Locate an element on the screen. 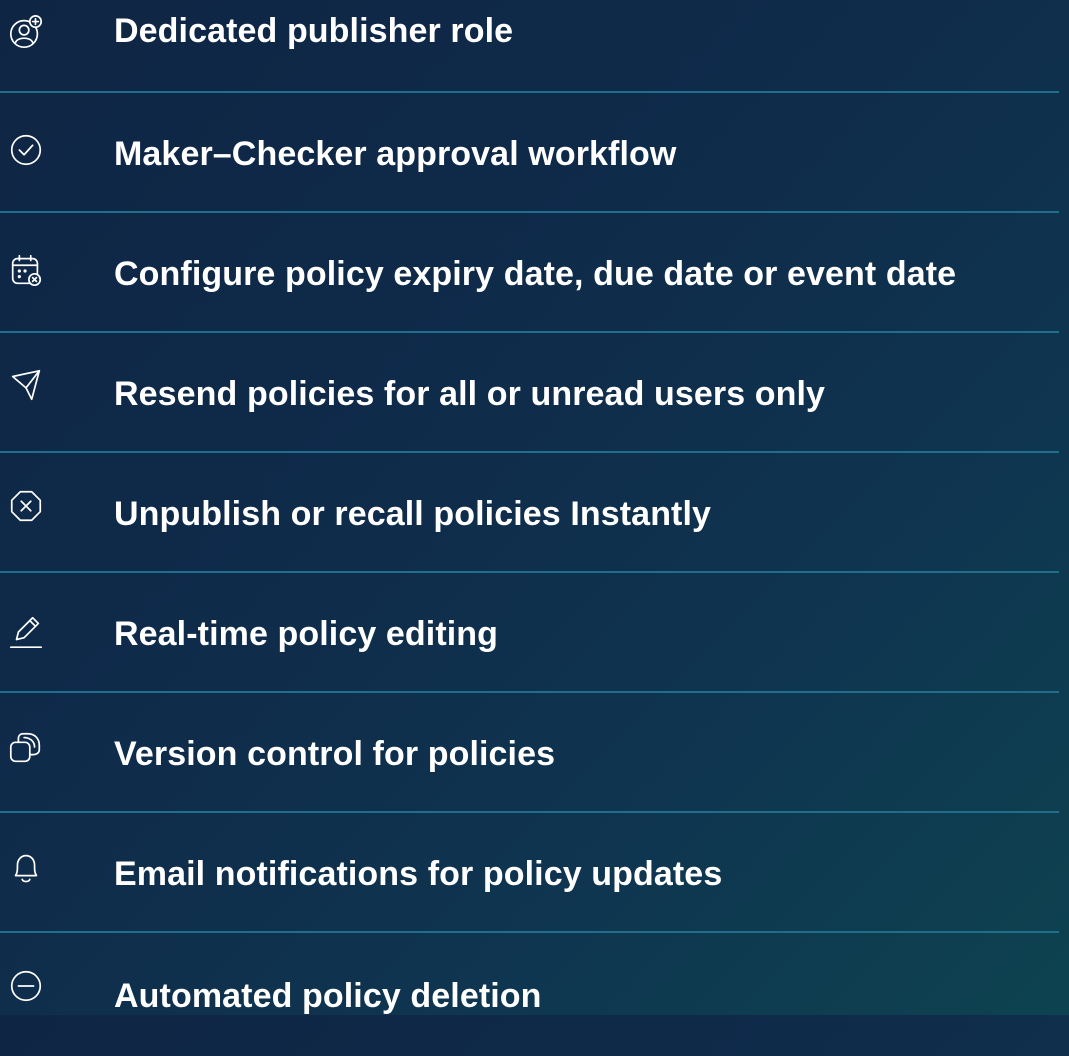 The height and width of the screenshot is (1056, 1069). feature-label: Maker–Checker approval workflow is located at coordinates (395, 154).